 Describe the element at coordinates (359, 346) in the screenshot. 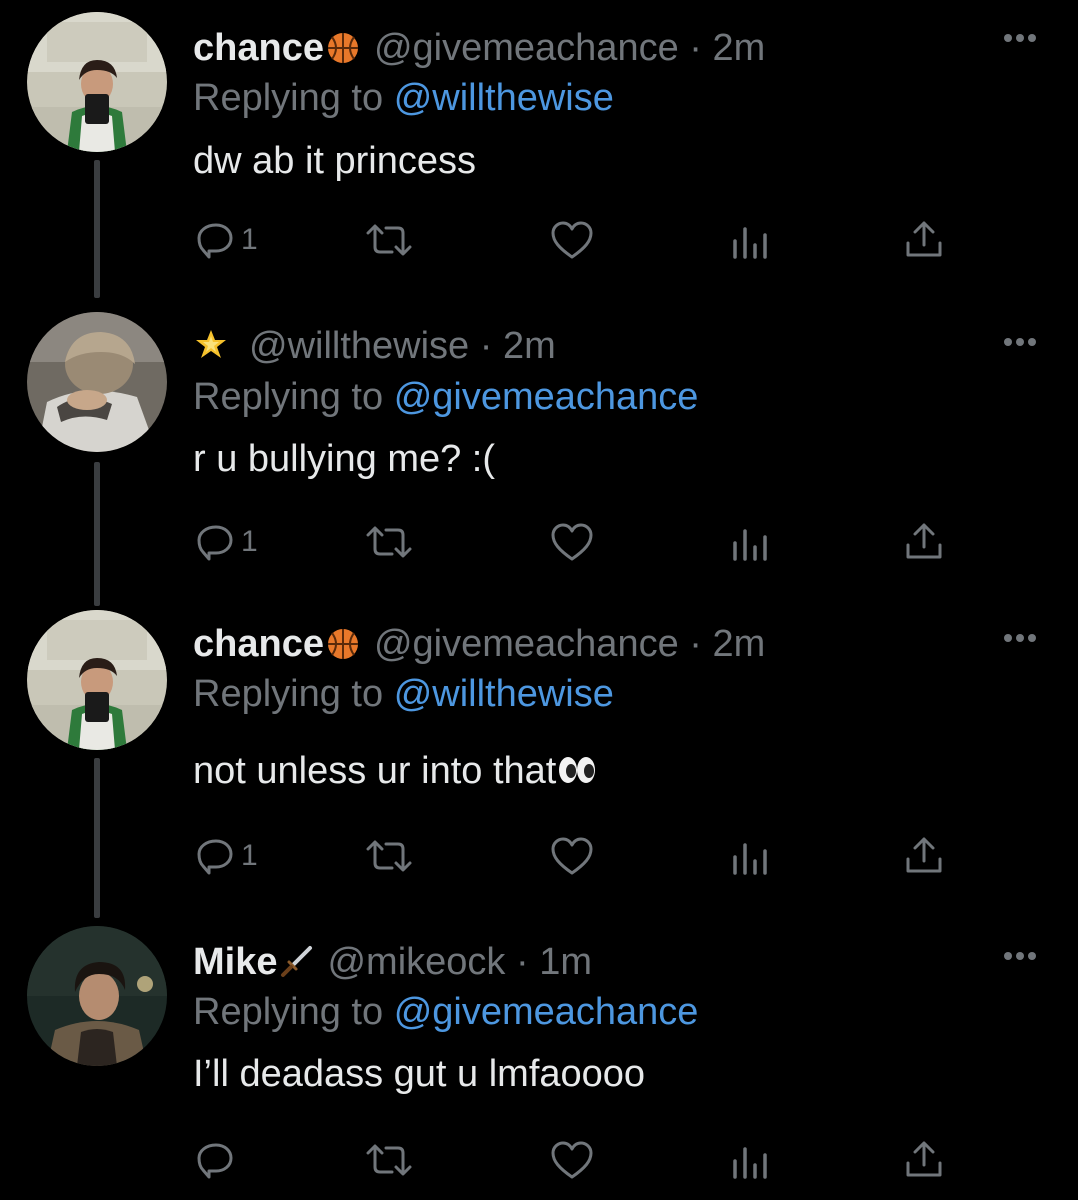

I see `user-handle: @willthewise` at that location.